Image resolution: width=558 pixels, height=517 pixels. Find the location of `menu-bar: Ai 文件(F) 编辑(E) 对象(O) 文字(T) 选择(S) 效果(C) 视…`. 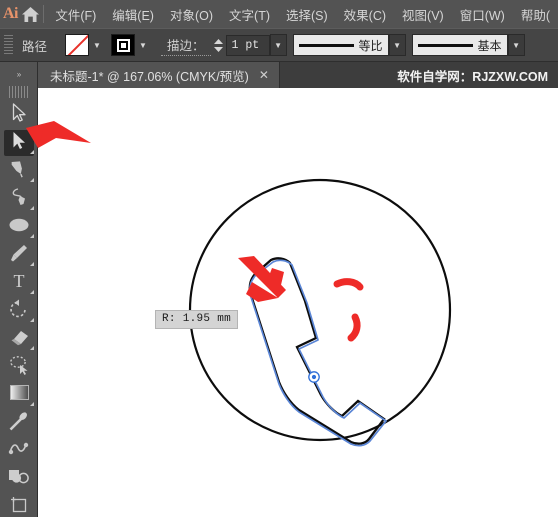

menu-bar: Ai 文件(F) 编辑(E) 对象(O) 文字(T) 选择(S) 效果(C) 视… is located at coordinates (279, 14).